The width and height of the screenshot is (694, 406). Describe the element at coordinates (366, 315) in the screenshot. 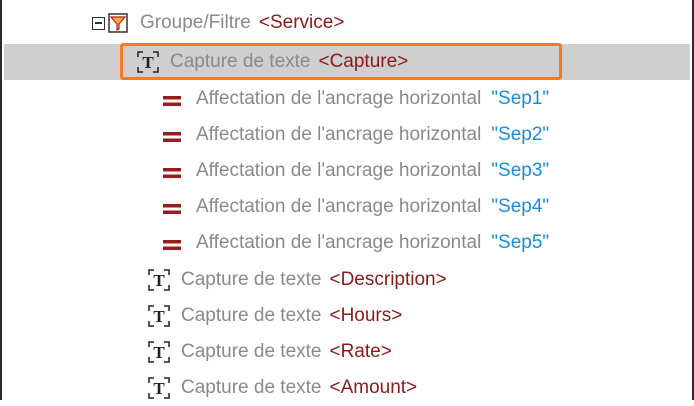

I see `item-target: <Hours>` at that location.